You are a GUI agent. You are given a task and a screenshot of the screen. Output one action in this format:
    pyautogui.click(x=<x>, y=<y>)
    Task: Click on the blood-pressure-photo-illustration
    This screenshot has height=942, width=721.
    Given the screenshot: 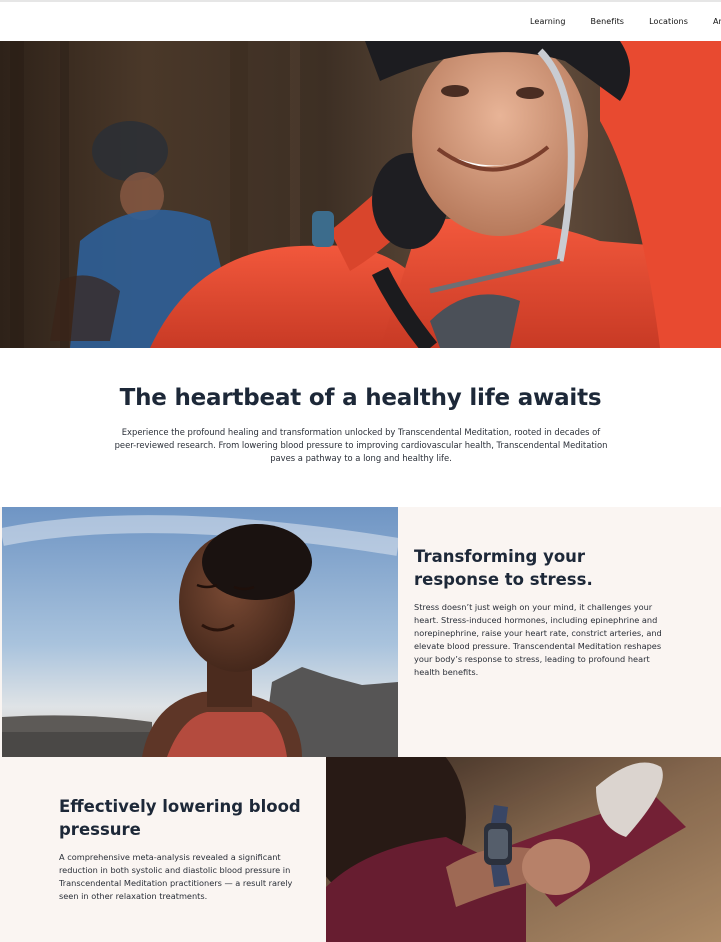 What is the action you would take?
    pyautogui.click(x=523, y=849)
    